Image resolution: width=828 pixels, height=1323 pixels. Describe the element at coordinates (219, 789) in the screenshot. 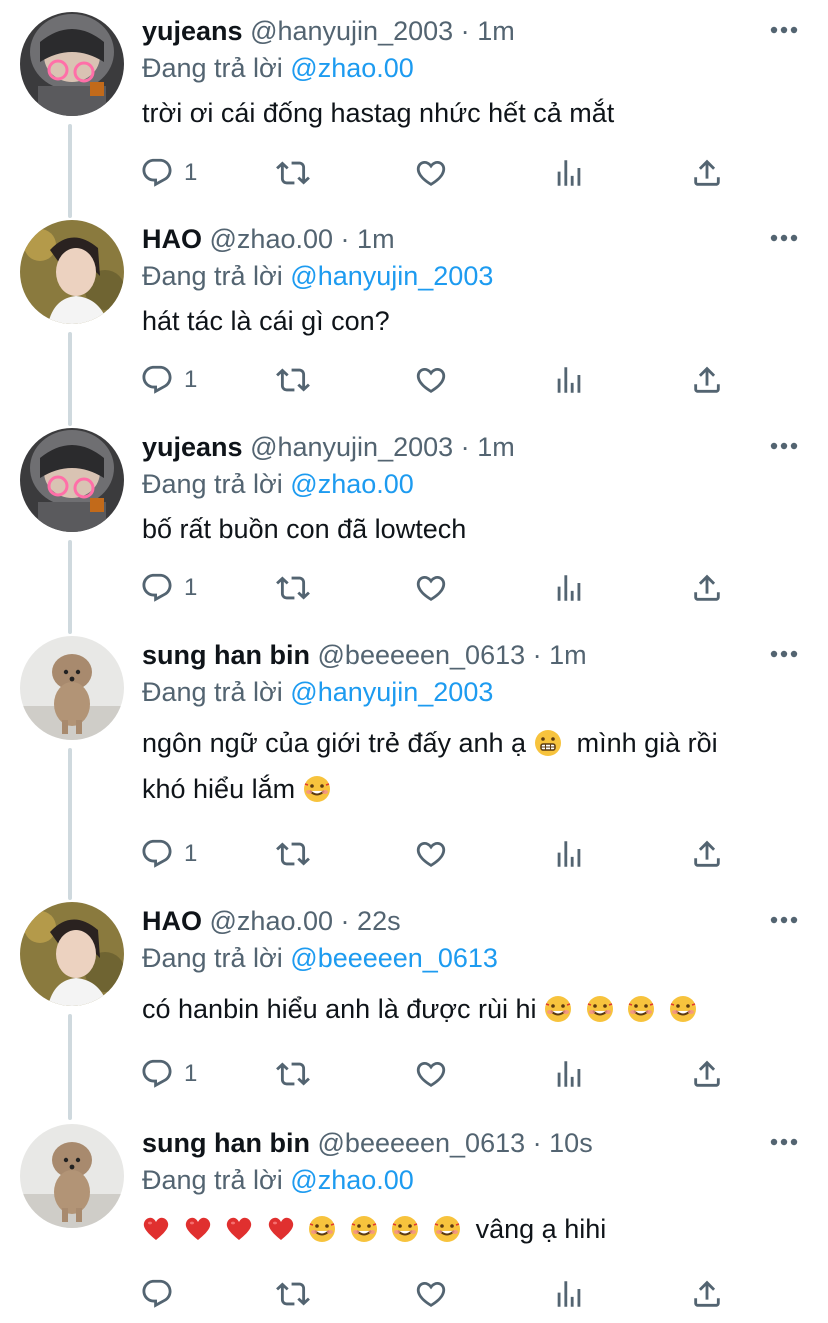

I see `tweet-text-part: khó hiểu lắm` at that location.